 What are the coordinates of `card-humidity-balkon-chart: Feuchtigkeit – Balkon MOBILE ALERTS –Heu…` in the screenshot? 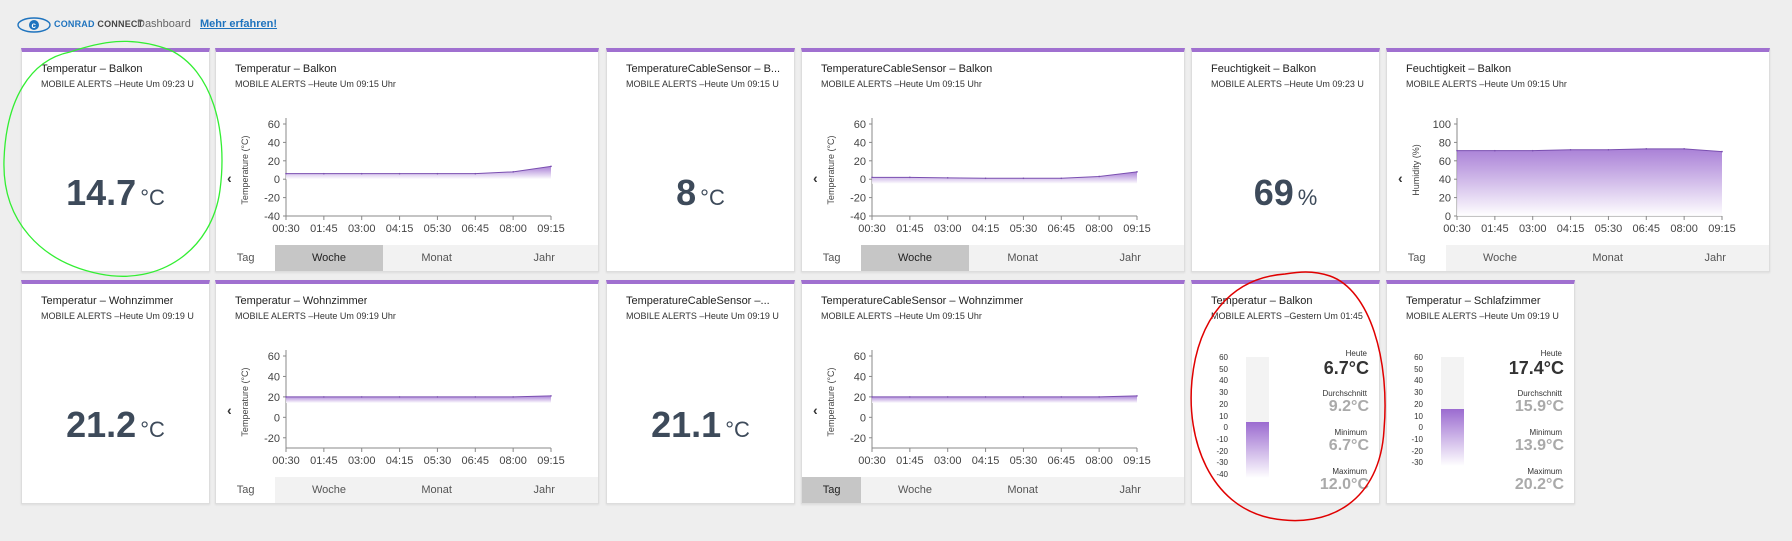 It's located at (1578, 160).